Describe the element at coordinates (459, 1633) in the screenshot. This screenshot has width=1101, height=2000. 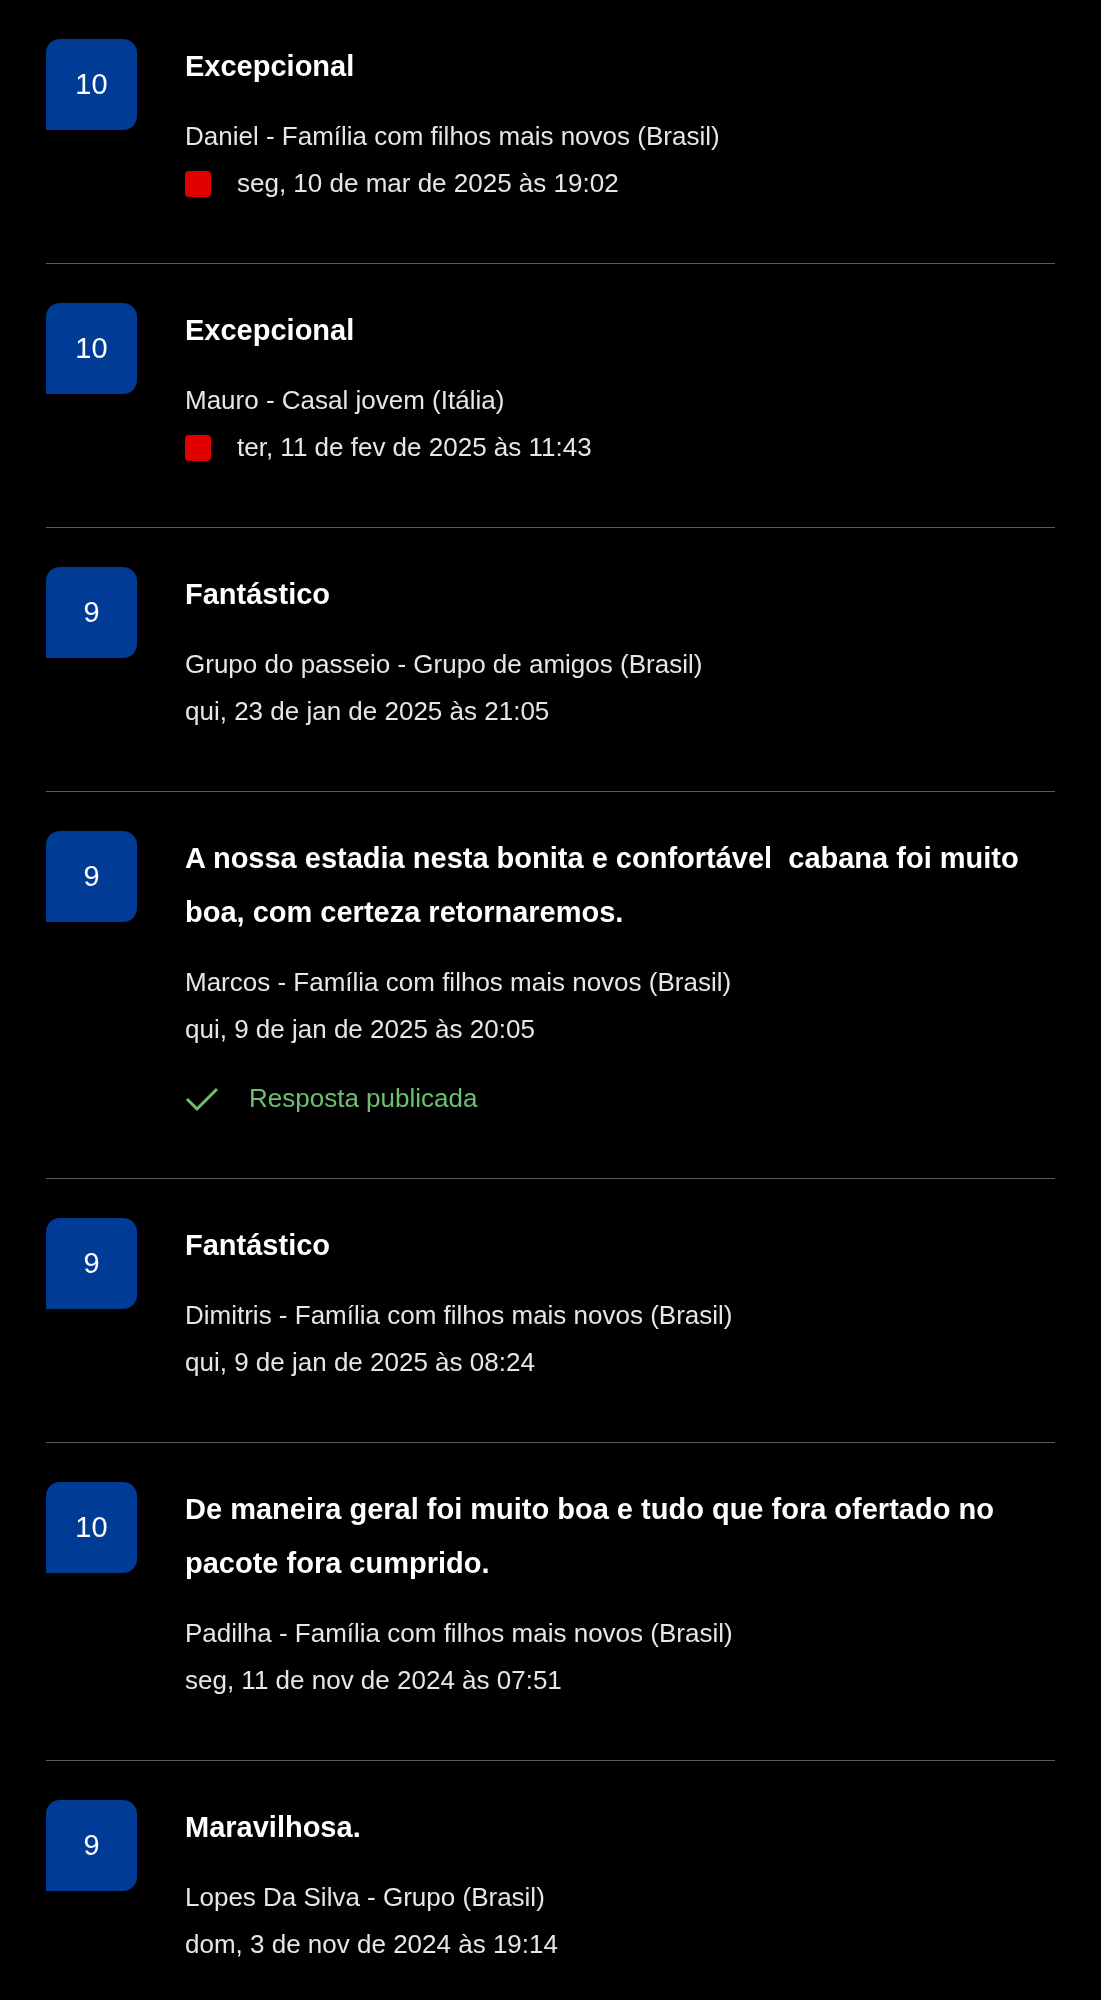
I see `reviewer-info: Padilha - Família com filhos mais novos (Brasil)` at that location.